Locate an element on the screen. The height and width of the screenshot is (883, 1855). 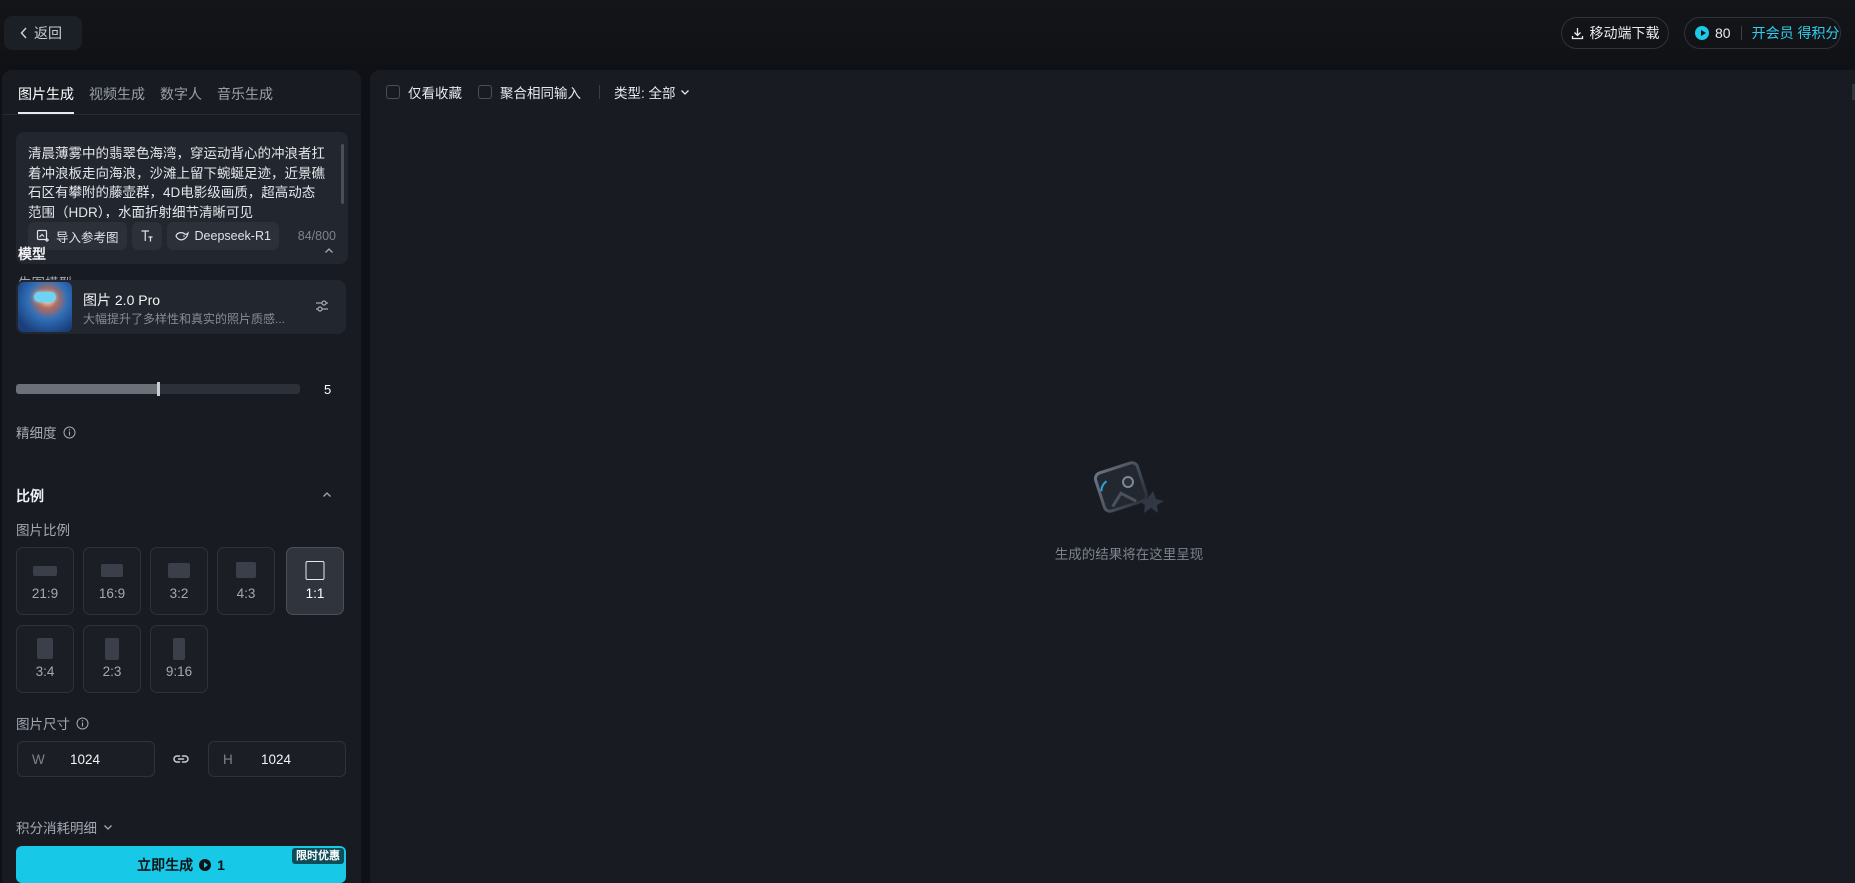
prompt-toolbar: 导入参考图 Deepseek-R1 is located at coordinates (153, 236).